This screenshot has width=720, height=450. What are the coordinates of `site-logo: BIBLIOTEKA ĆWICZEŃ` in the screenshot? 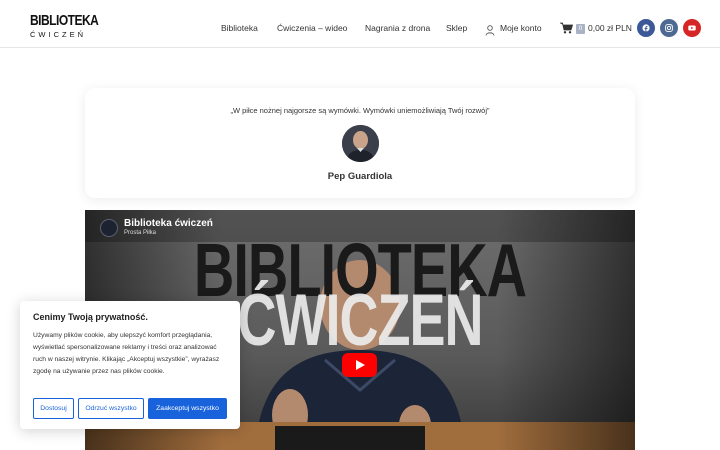 It's located at (64, 27).